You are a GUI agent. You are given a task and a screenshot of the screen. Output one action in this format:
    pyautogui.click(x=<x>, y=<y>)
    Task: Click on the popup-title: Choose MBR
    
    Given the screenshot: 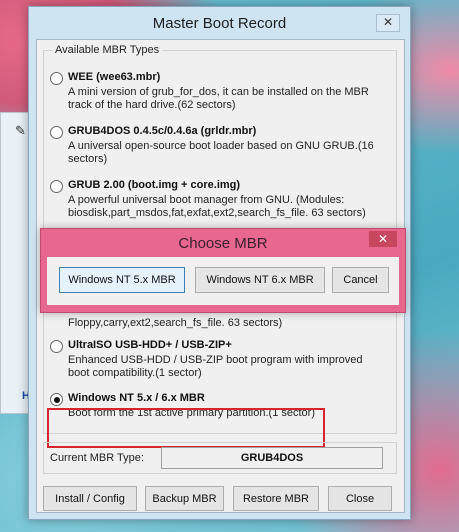 What is the action you would take?
    pyautogui.click(x=223, y=243)
    